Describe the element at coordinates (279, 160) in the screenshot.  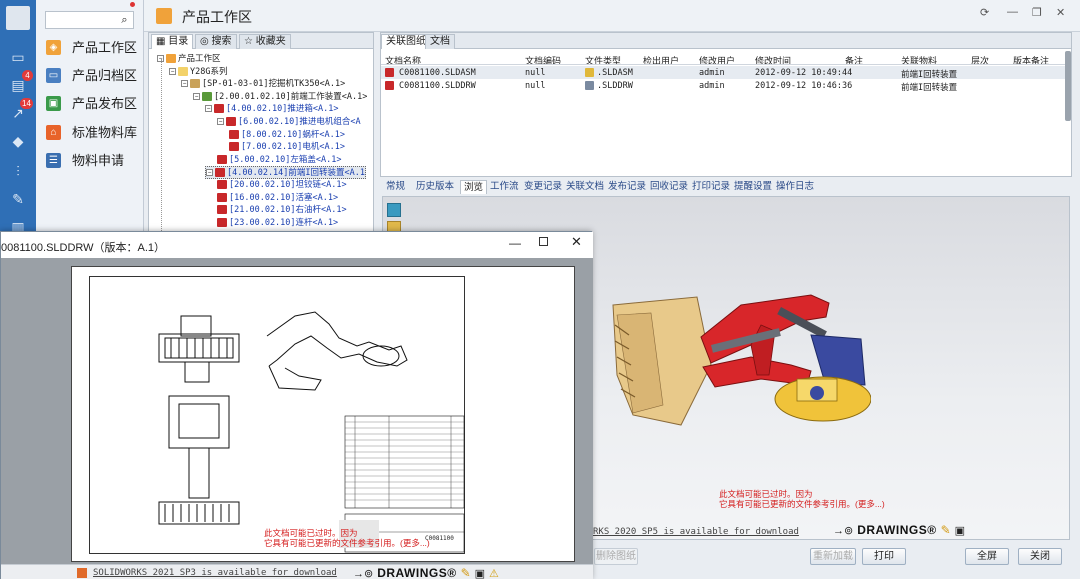
I see `tree-node: [5.00.02.10]左箱盖<A.1>` at that location.